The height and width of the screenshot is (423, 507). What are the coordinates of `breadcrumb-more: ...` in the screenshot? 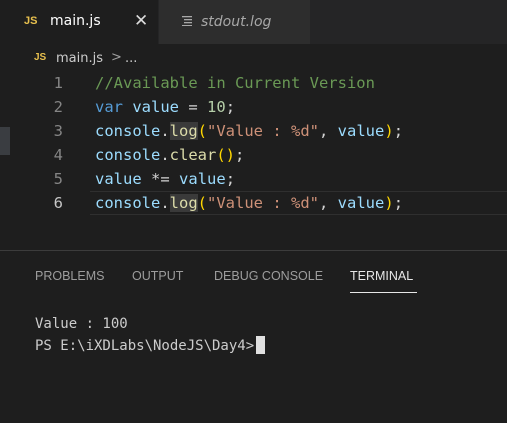 It's located at (131, 58).